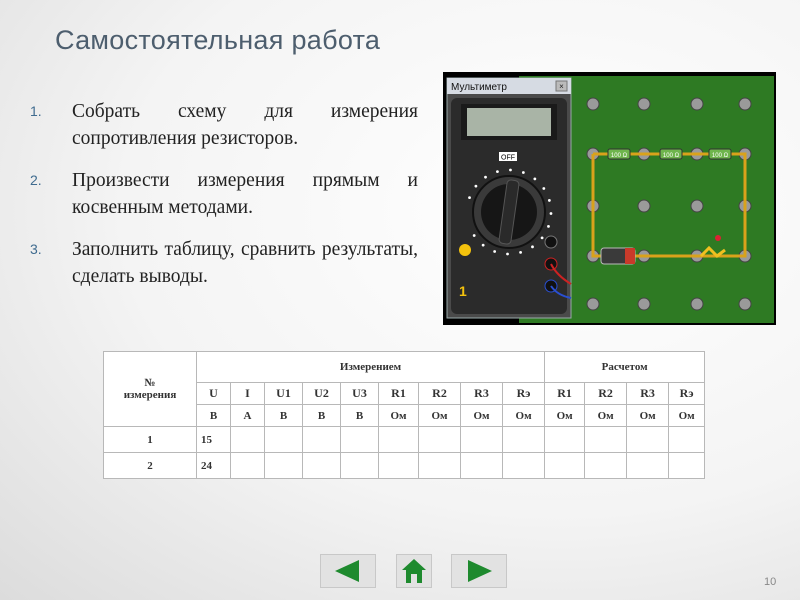  Describe the element at coordinates (479, 87) in the screenshot. I see `window-title: Мультиметр` at that location.